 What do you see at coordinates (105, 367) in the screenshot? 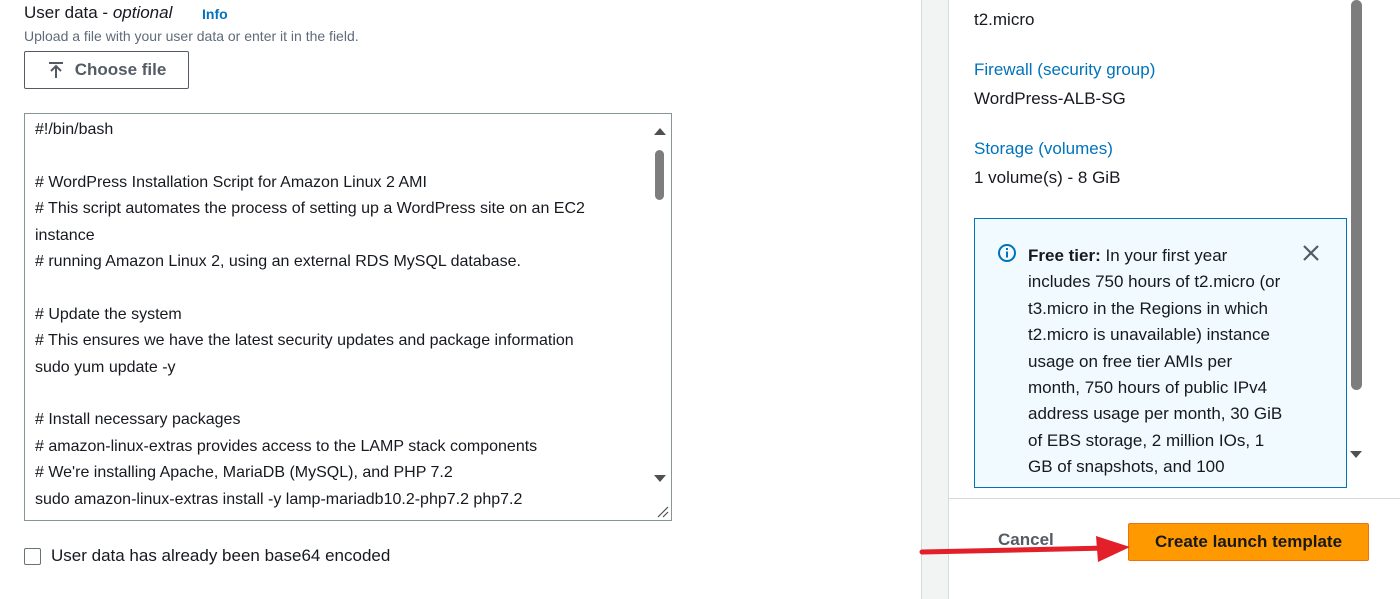
I see `script-line: sudo yum update -y` at bounding box center [105, 367].